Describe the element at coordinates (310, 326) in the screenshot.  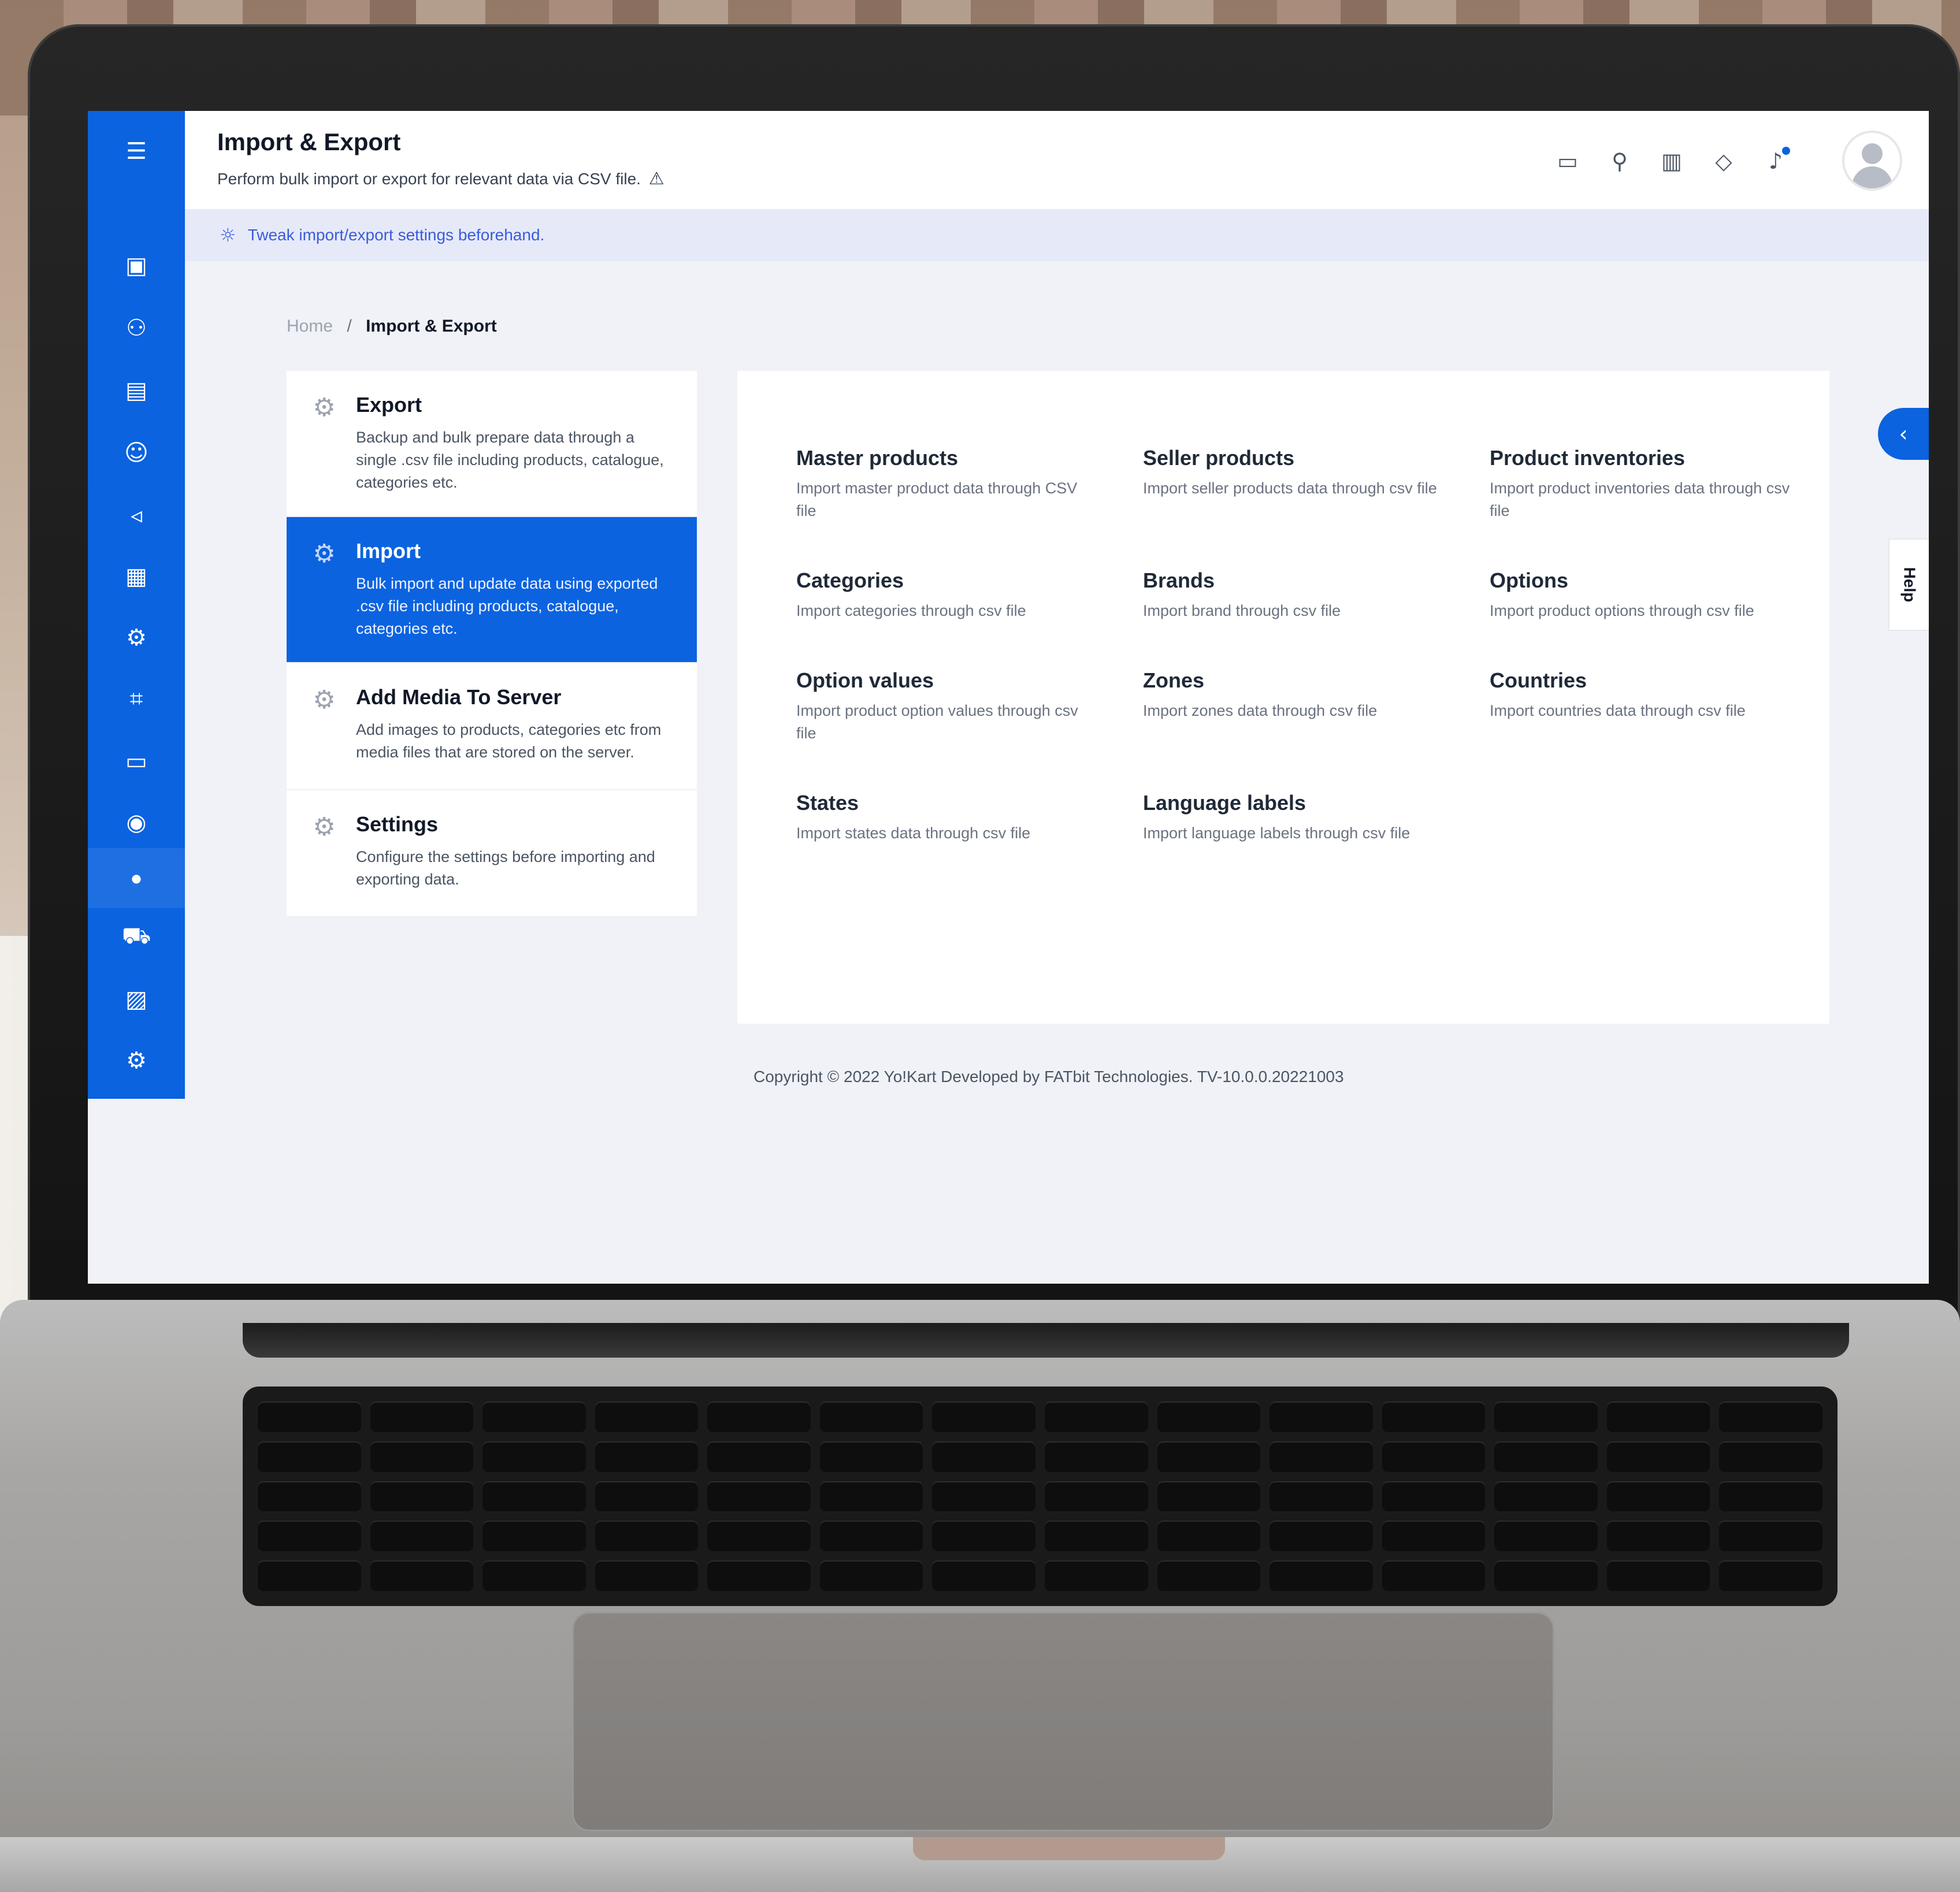
I see `breadcrumb-home: Home` at that location.